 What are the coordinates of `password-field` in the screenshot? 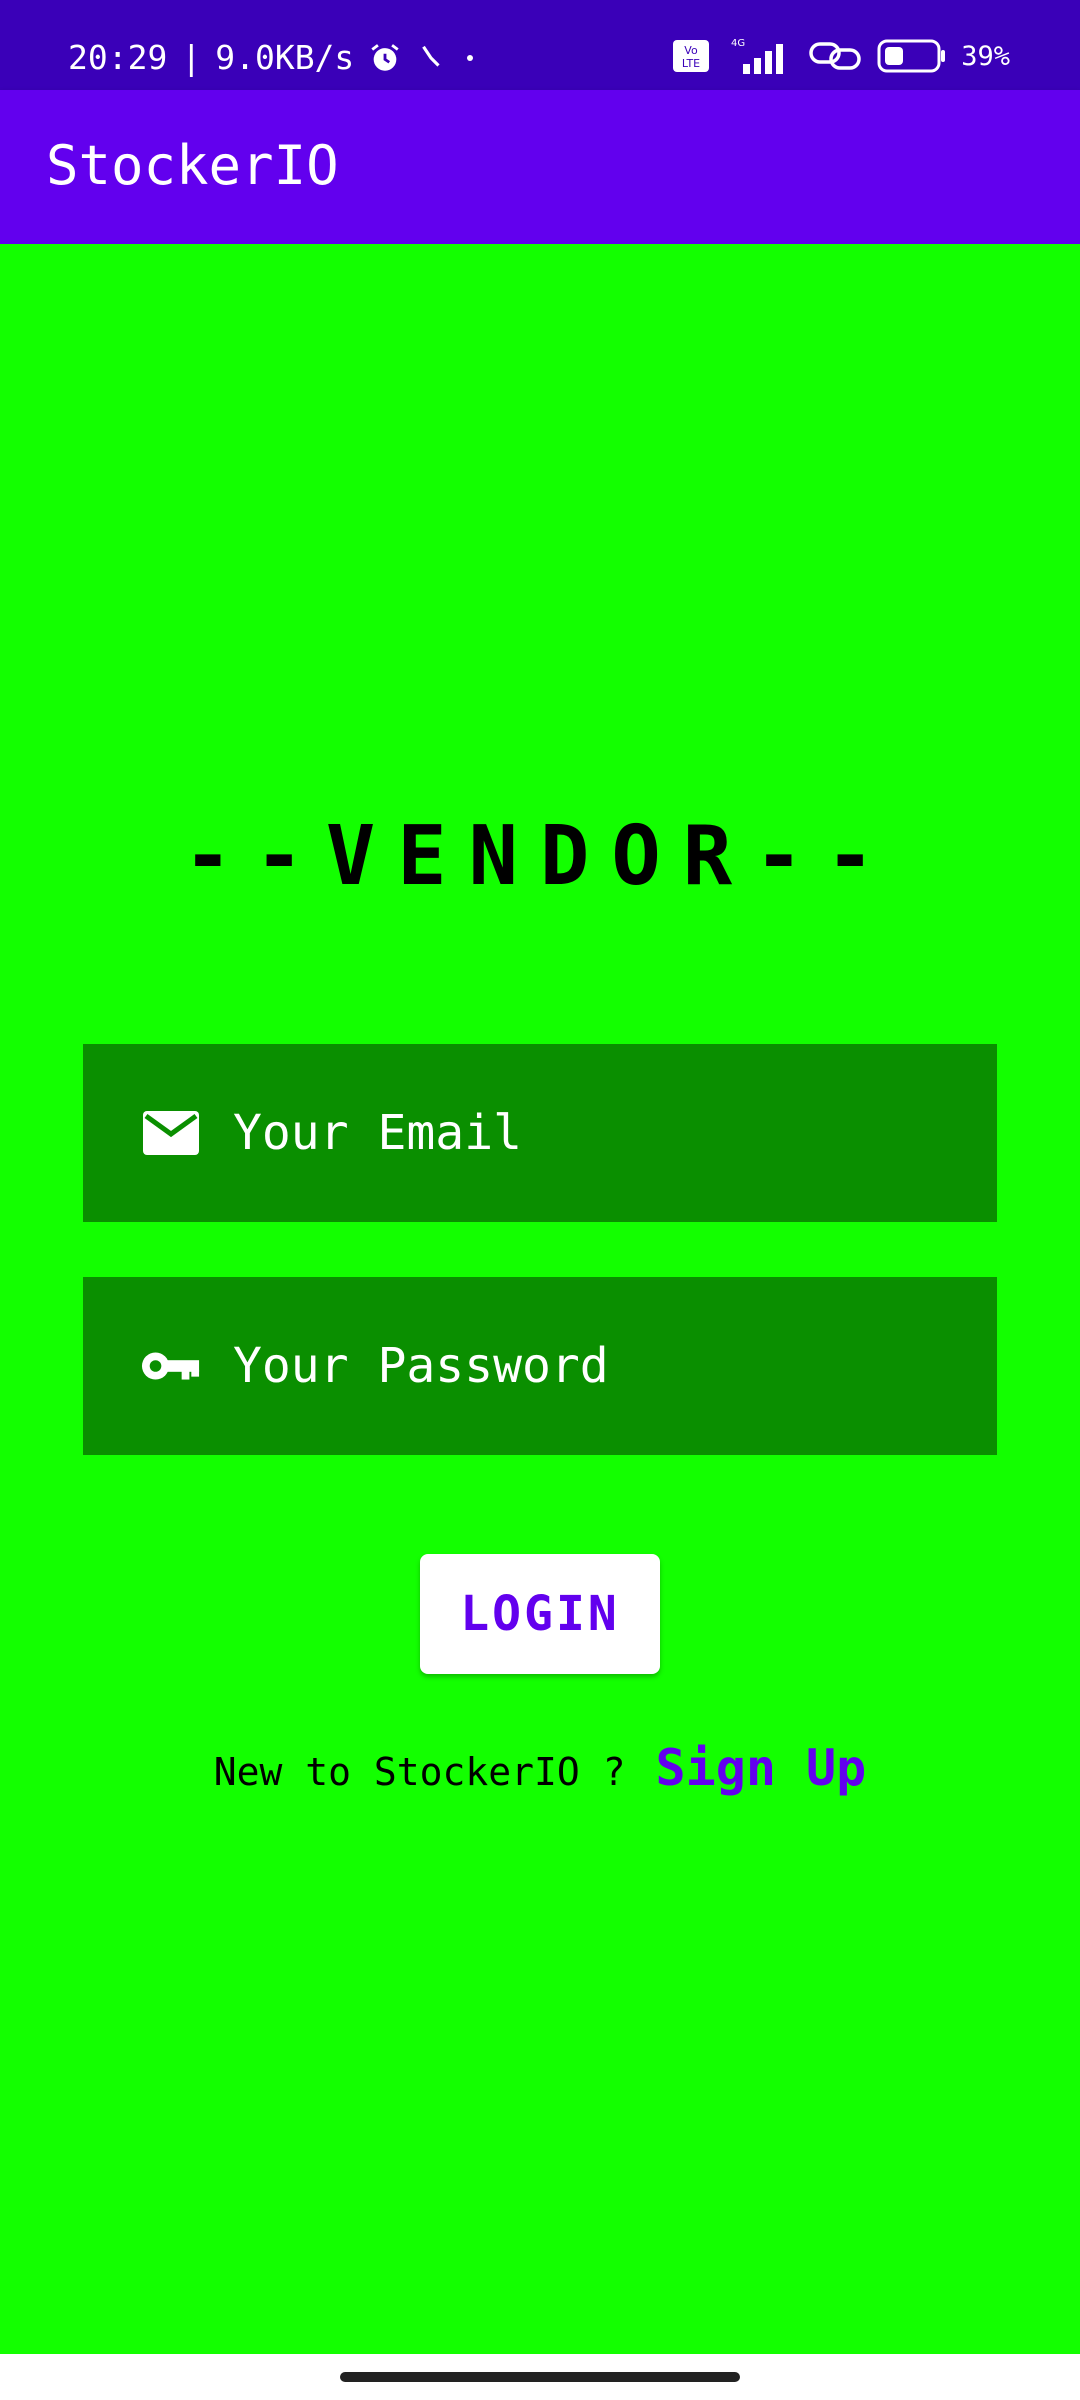 It's located at (540, 1366).